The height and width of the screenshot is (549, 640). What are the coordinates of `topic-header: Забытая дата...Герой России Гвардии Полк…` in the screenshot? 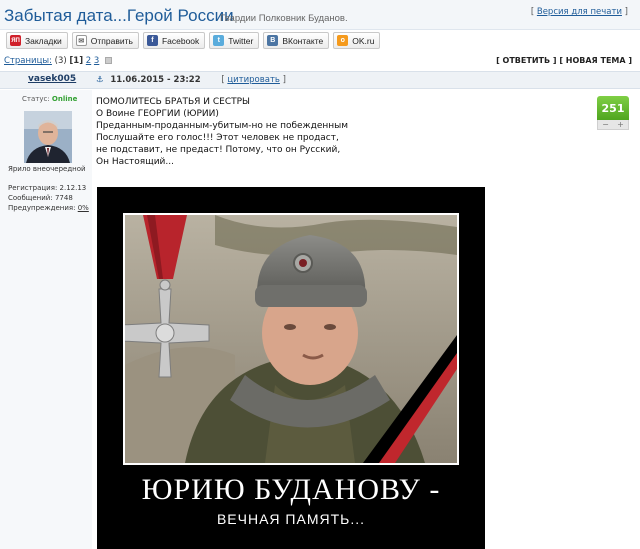 It's located at (320, 15).